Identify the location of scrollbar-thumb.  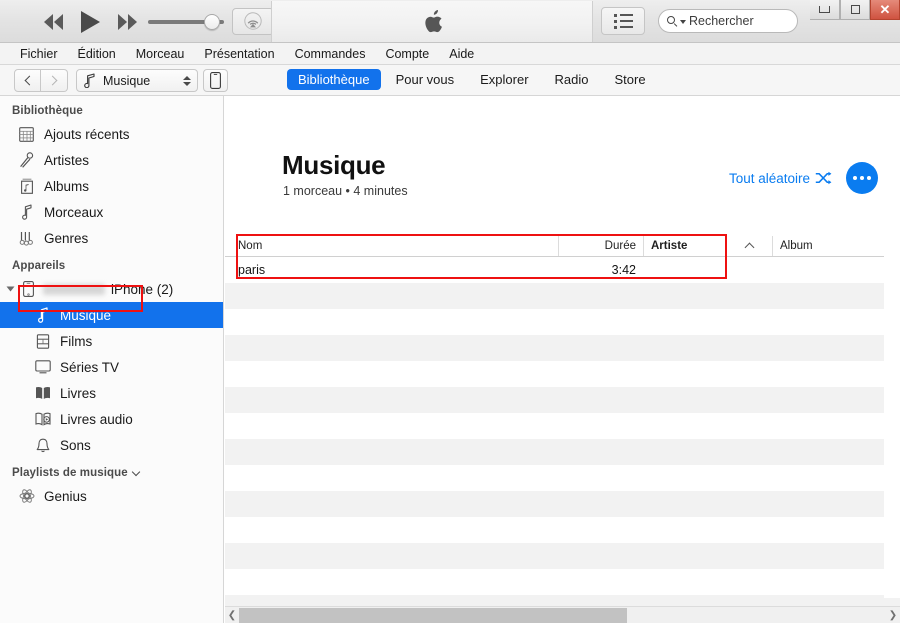
(433, 615).